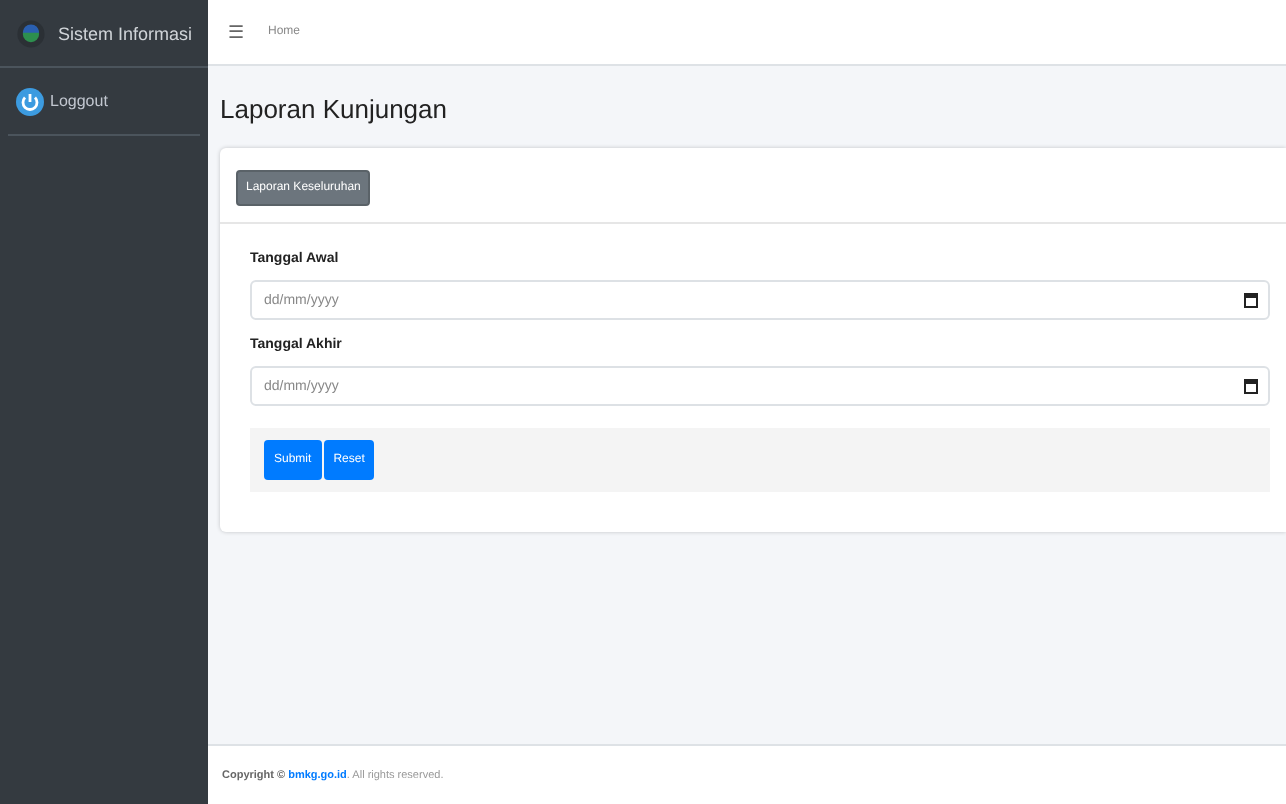 The height and width of the screenshot is (804, 1286). I want to click on page-title: Laporan Kunjungan, so click(334, 109).